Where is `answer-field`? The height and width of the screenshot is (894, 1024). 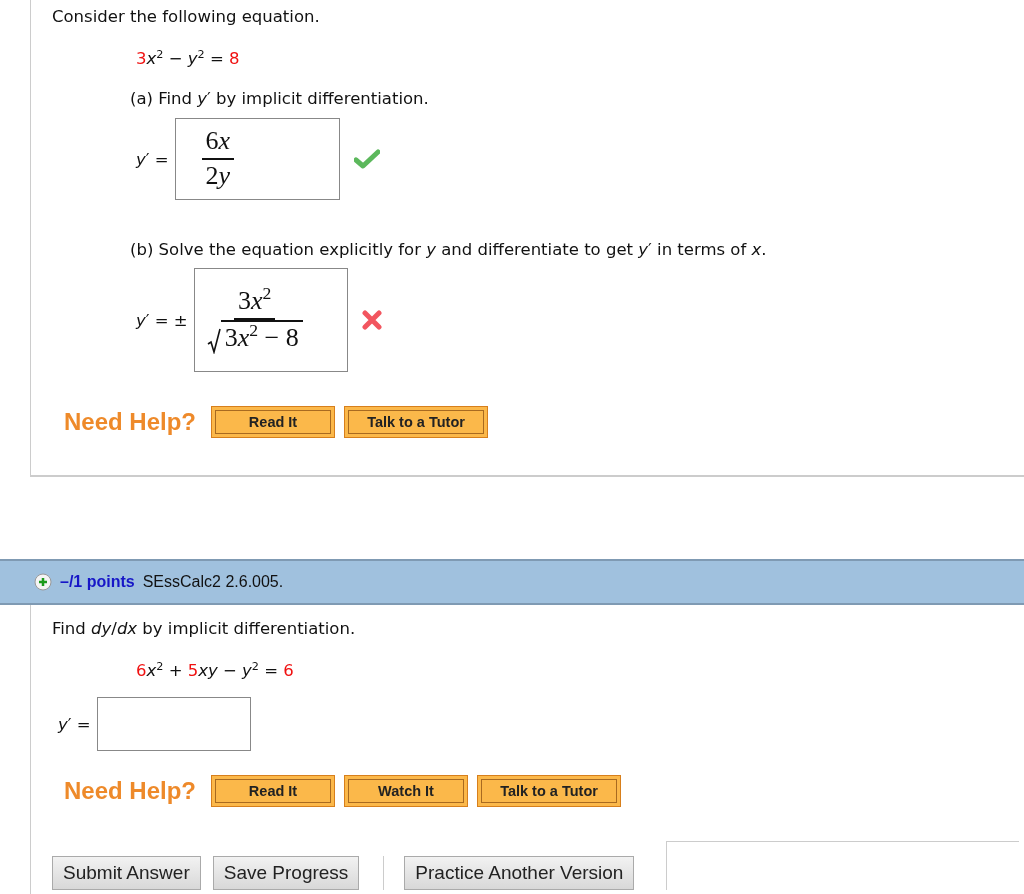
answer-field is located at coordinates (173, 724).